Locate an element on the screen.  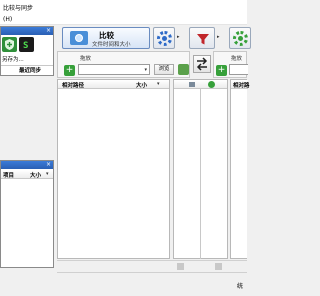
left-drop-label: 拖放 is located at coordinates (86, 59).